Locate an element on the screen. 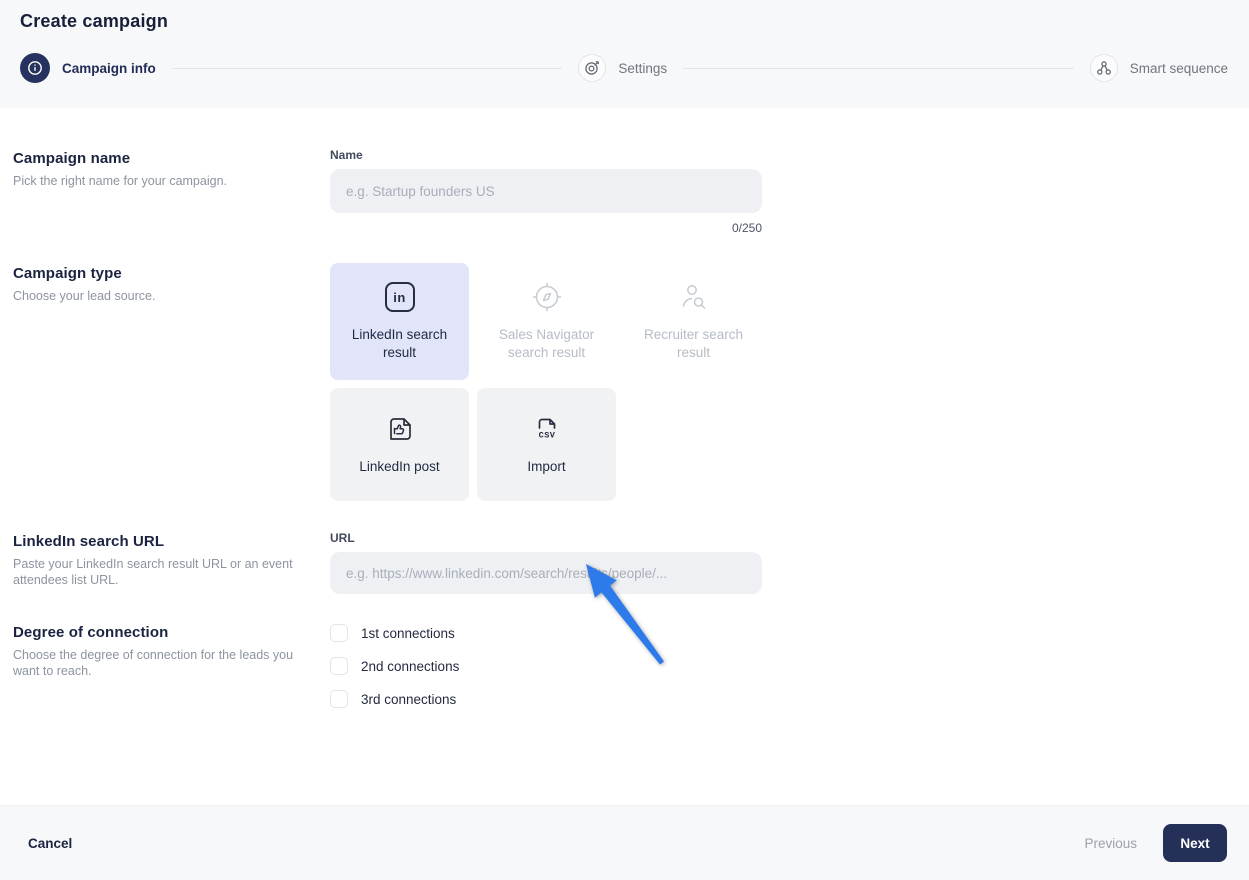 This screenshot has height=880, width=1249. section-heading: Campaign type is located at coordinates (67, 273).